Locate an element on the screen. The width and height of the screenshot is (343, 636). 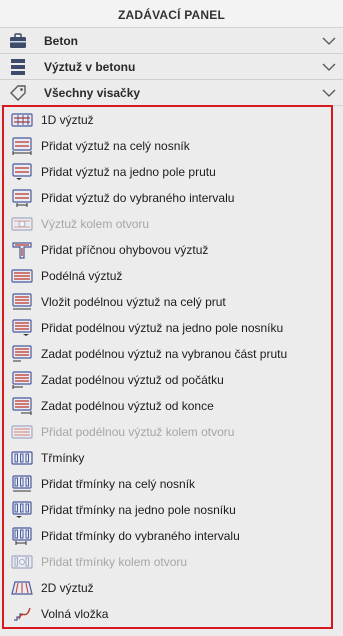
list-item: Přidat třmínky do vybraného intervalu is located at coordinates (167, 536).